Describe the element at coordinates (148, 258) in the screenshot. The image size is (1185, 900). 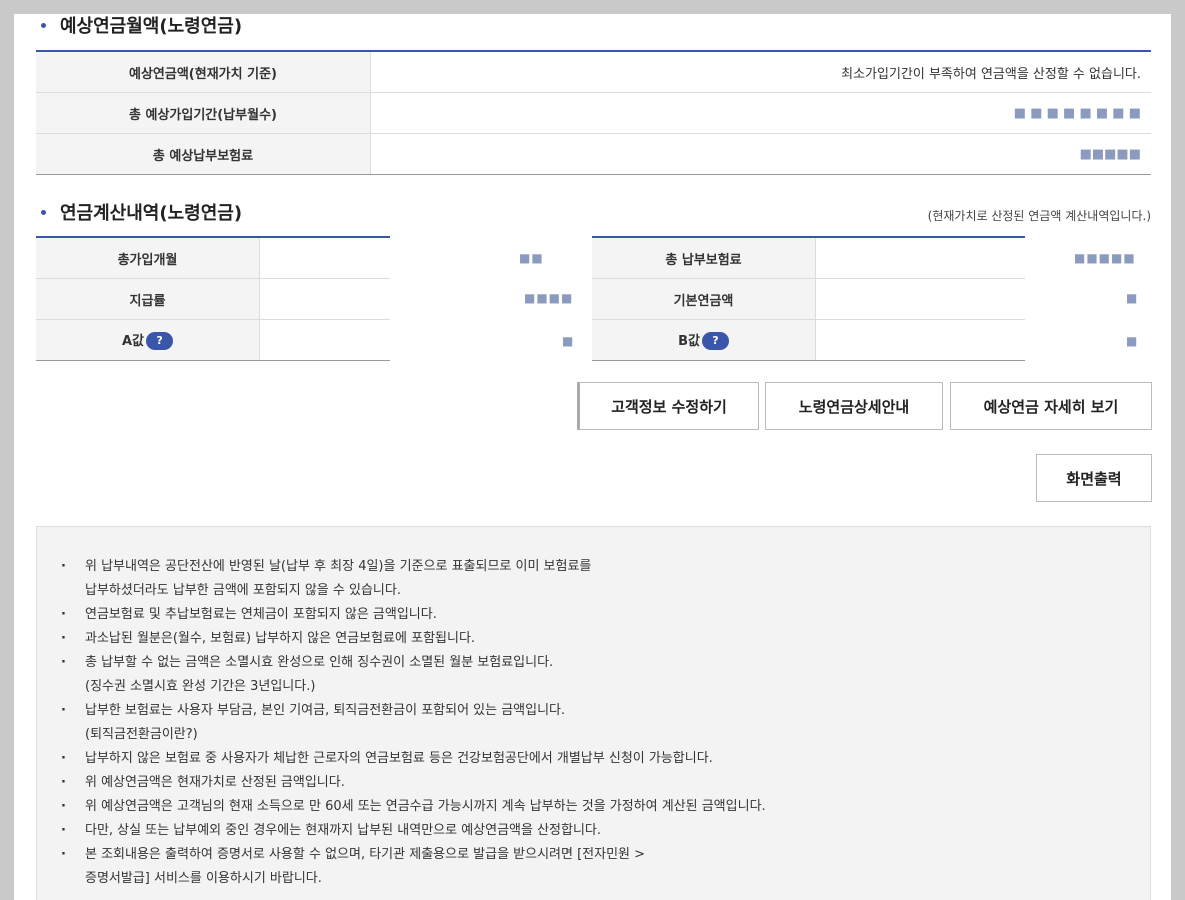
I see `row-label: 총가입개월` at that location.